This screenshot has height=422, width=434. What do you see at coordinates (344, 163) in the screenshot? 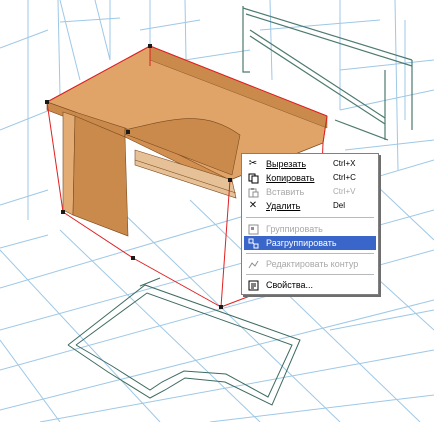
I see `menu-item-shortcut: Ctrl+X` at bounding box center [344, 163].